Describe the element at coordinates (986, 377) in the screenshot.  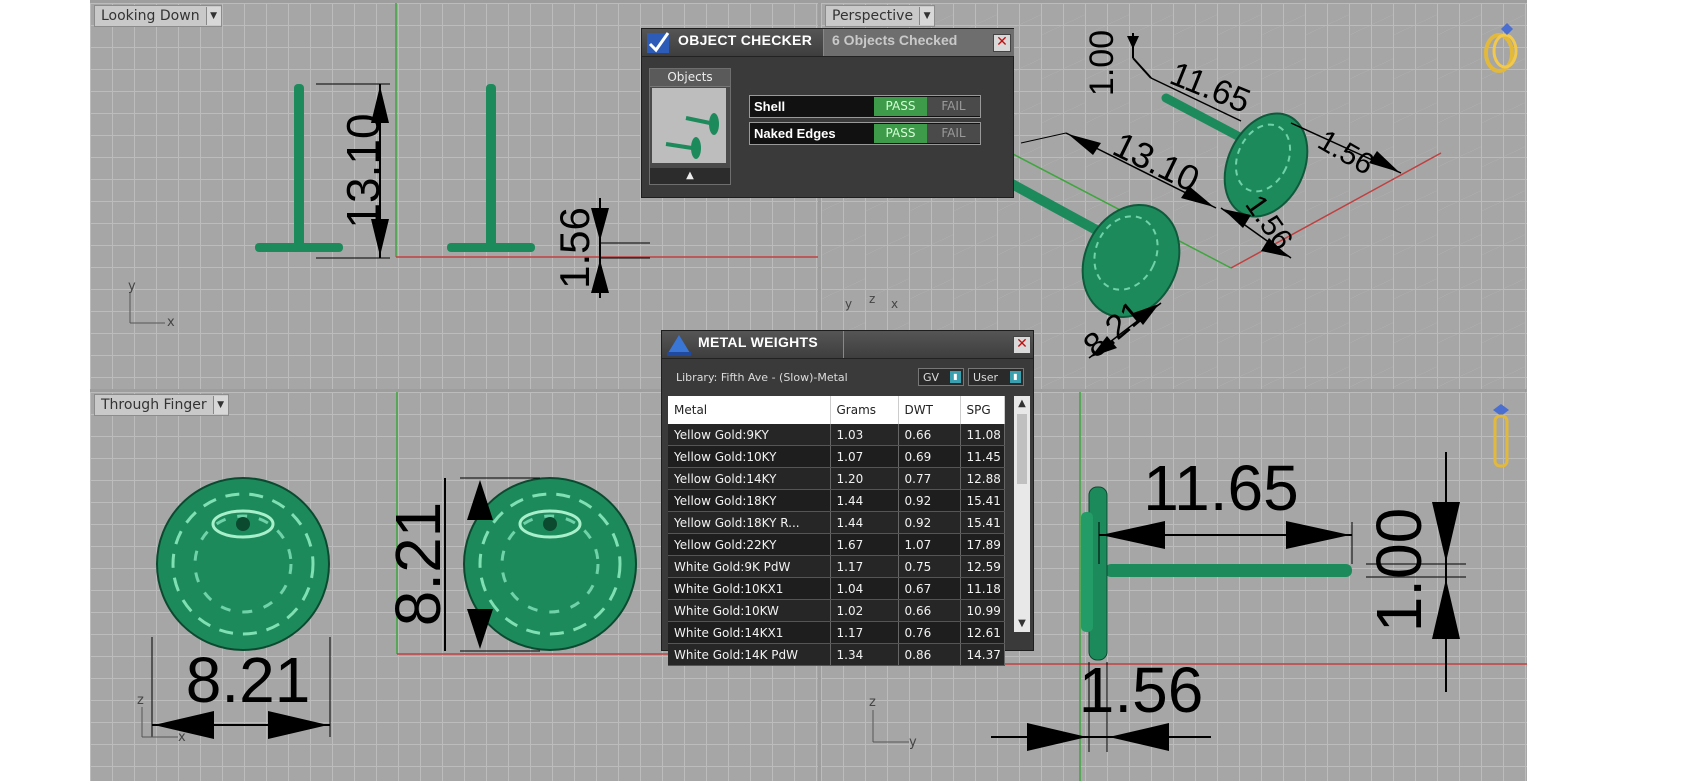
I see `select-value: User` at that location.